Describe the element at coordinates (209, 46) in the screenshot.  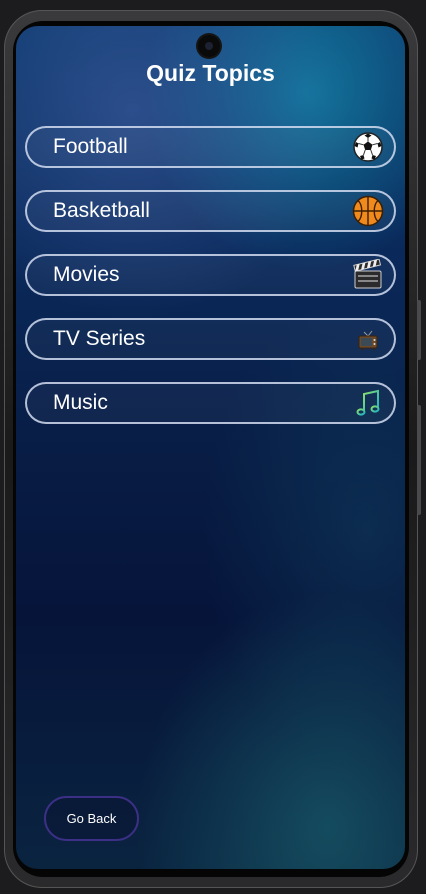
I see `front-camera` at that location.